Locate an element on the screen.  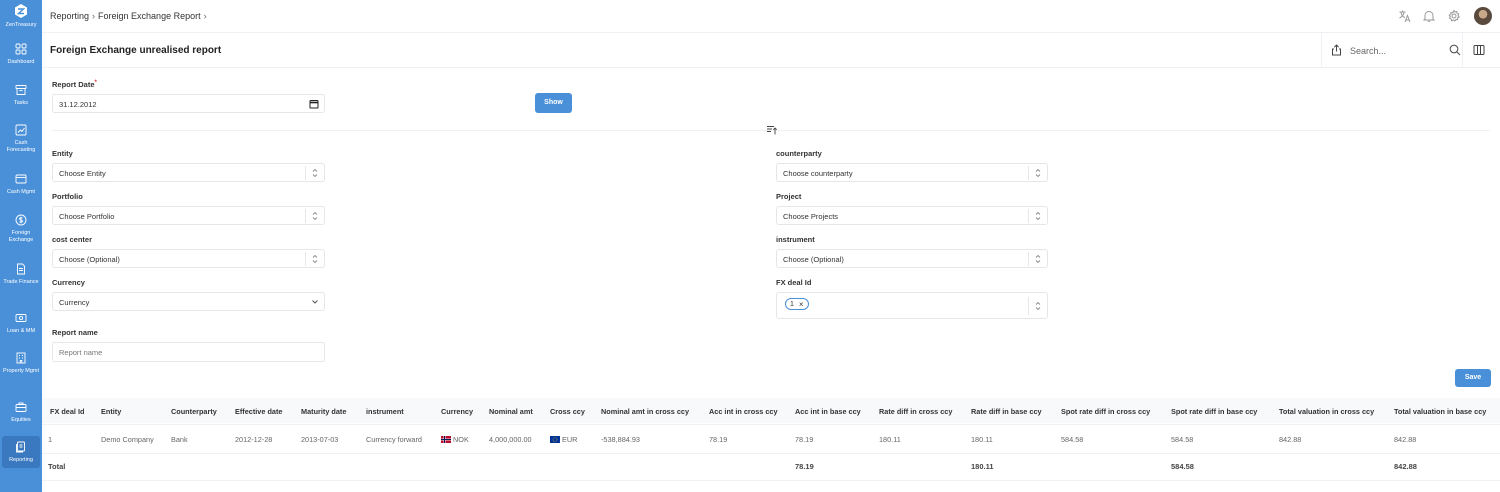
breadcrumb-item-fx-report: Foreign Exchange Report is located at coordinates (149, 16).